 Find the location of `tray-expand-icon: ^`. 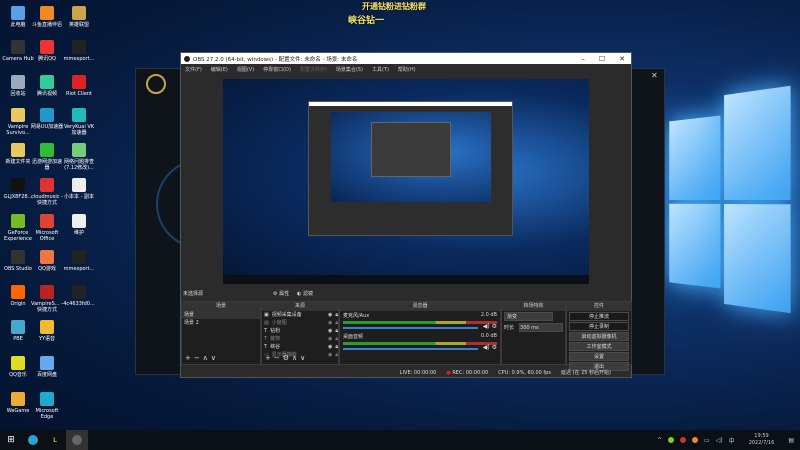

tray-expand-icon: ^ is located at coordinates (659, 440).